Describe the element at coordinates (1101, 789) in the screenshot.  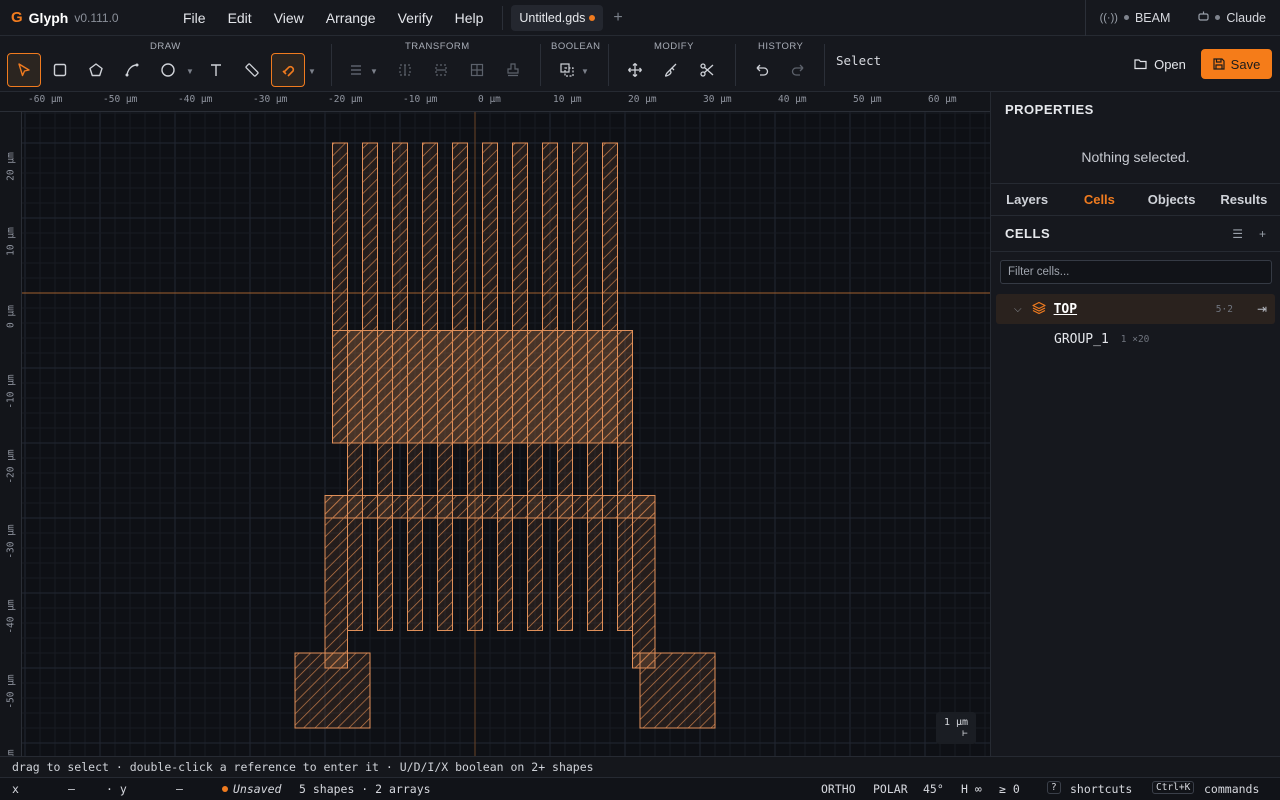
I see `shortcuts-label: shortcuts` at that location.